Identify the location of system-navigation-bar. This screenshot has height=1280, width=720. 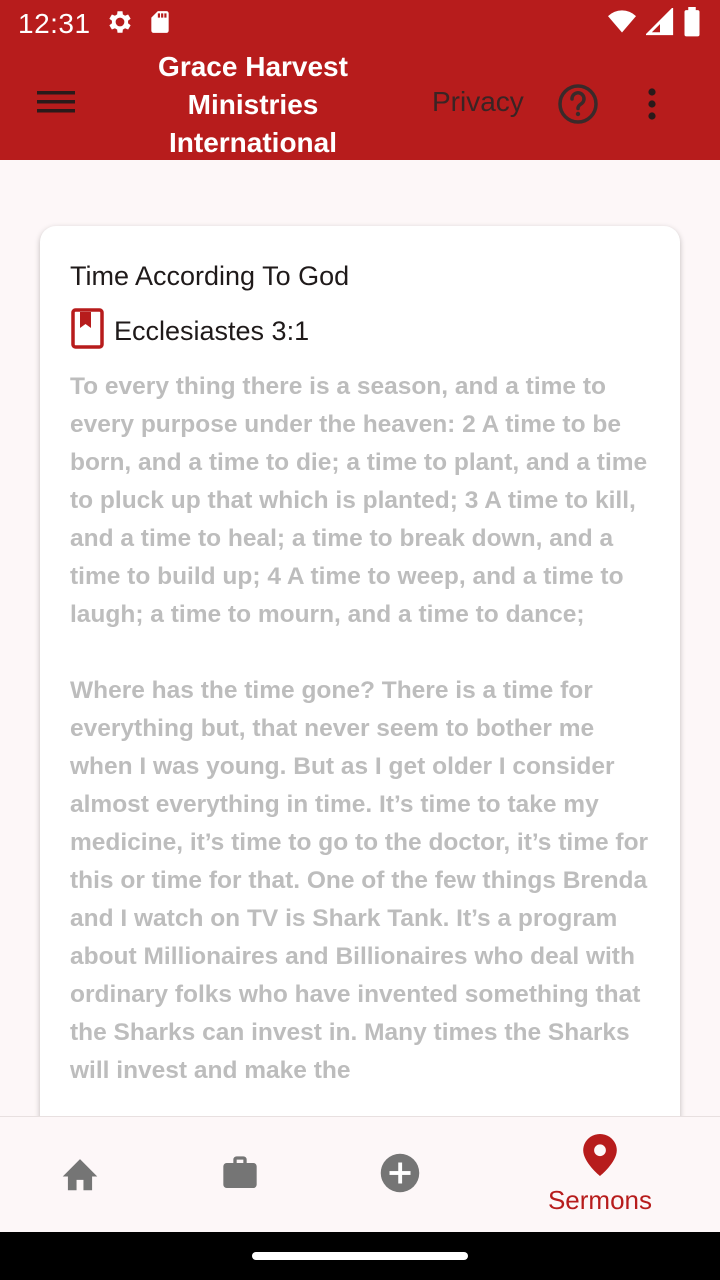
(360, 1256).